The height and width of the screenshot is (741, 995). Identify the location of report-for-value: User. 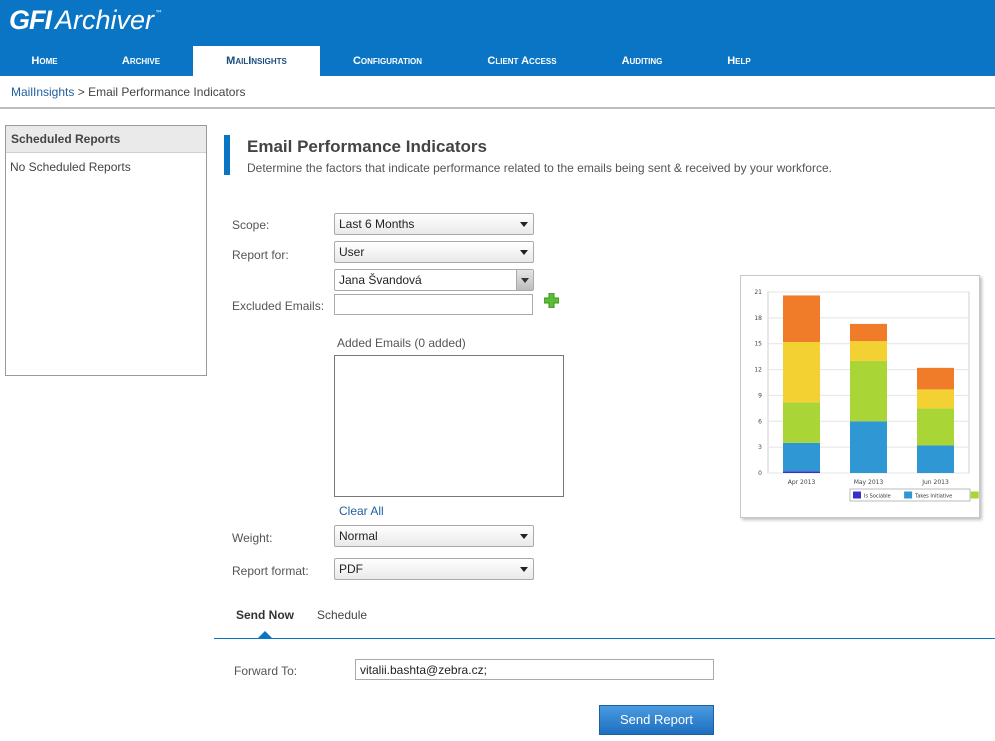
(352, 252).